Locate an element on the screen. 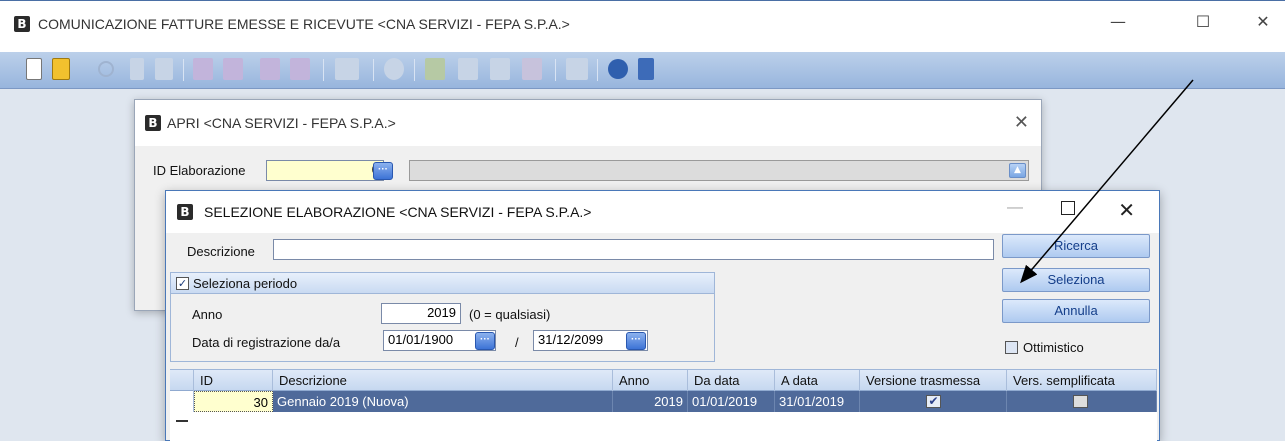 This screenshot has height=441, width=1285. chevron-up-icon: ▲ is located at coordinates (1017, 170).